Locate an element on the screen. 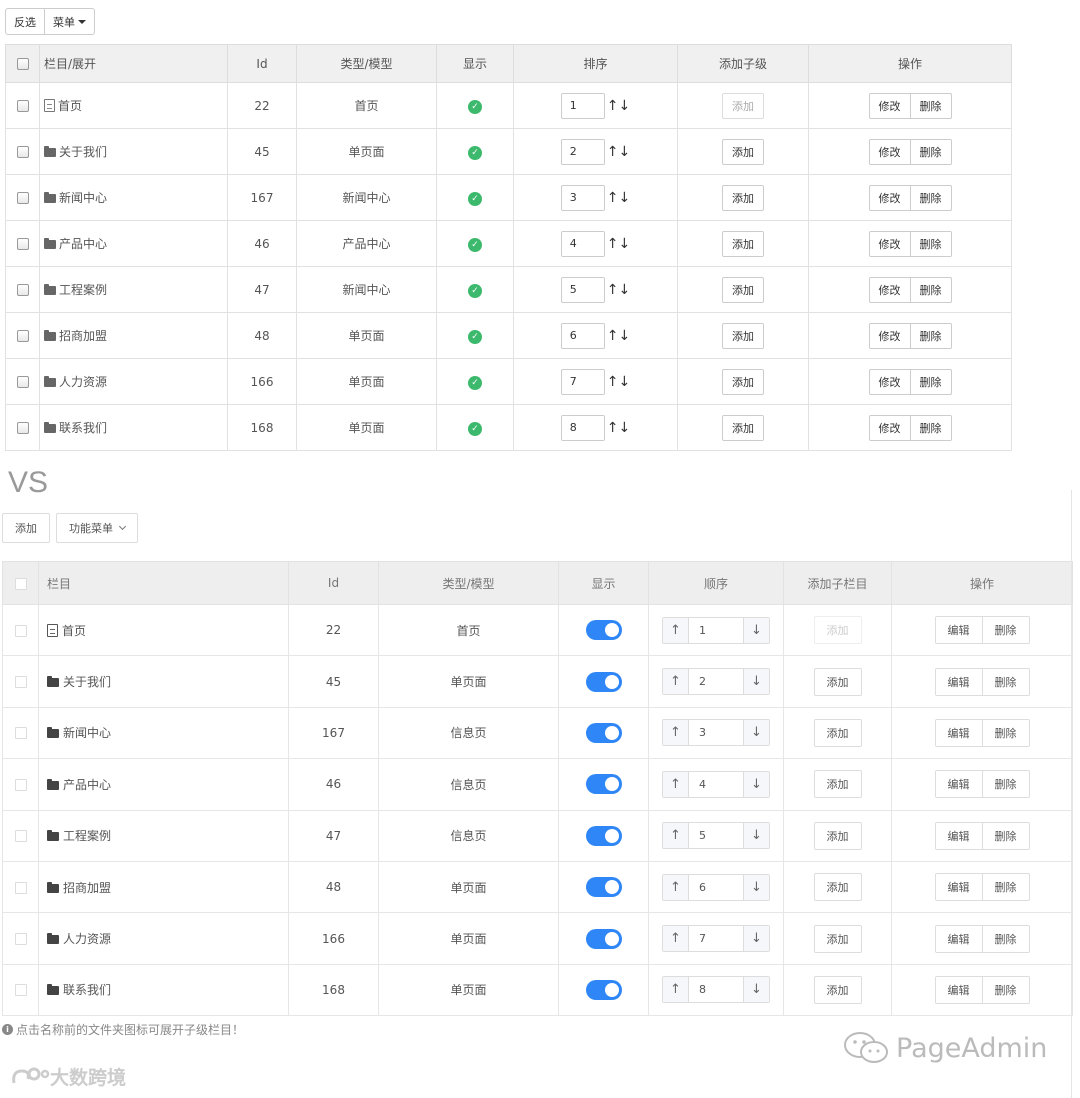 The width and height of the screenshot is (1080, 1098). sort-input: 3 is located at coordinates (582, 197).